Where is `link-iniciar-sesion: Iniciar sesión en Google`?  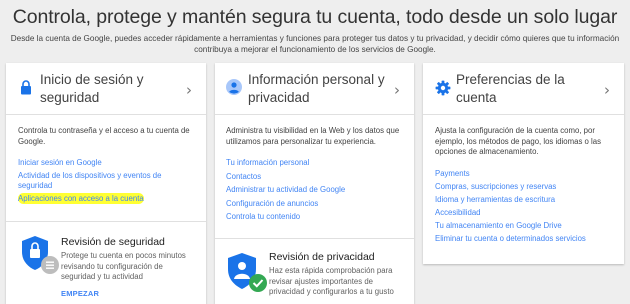
link-iniciar-sesion: Iniciar sesión en Google is located at coordinates (110, 163).